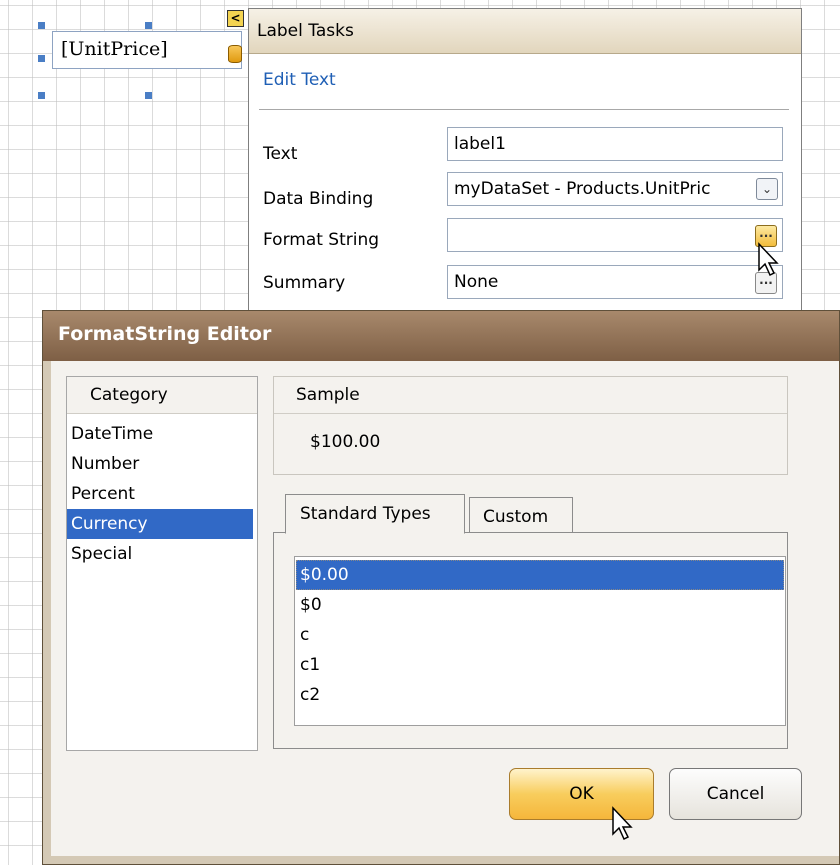 This screenshot has height=865, width=840. Describe the element at coordinates (441, 336) in the screenshot. I see `dialog-title-bar: FormatString Editor` at that location.